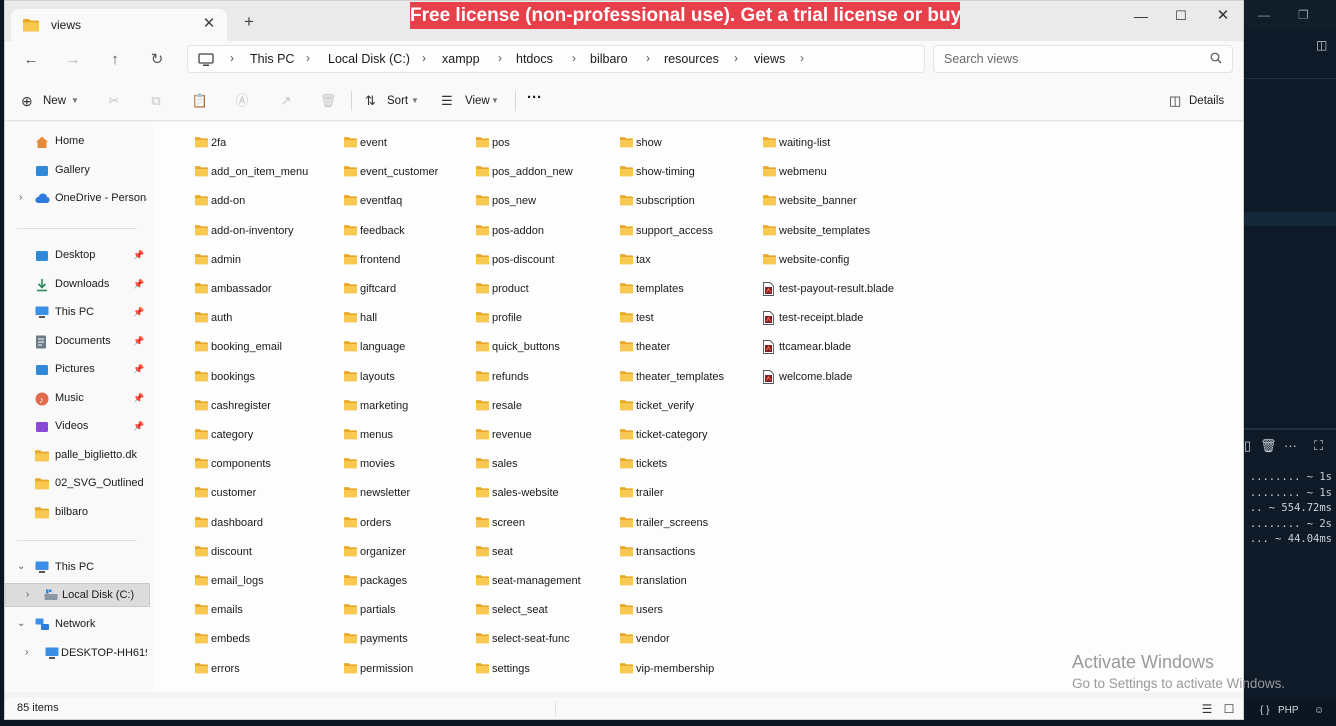  Describe the element at coordinates (383, 551) in the screenshot. I see `folder-name: organizer` at that location.